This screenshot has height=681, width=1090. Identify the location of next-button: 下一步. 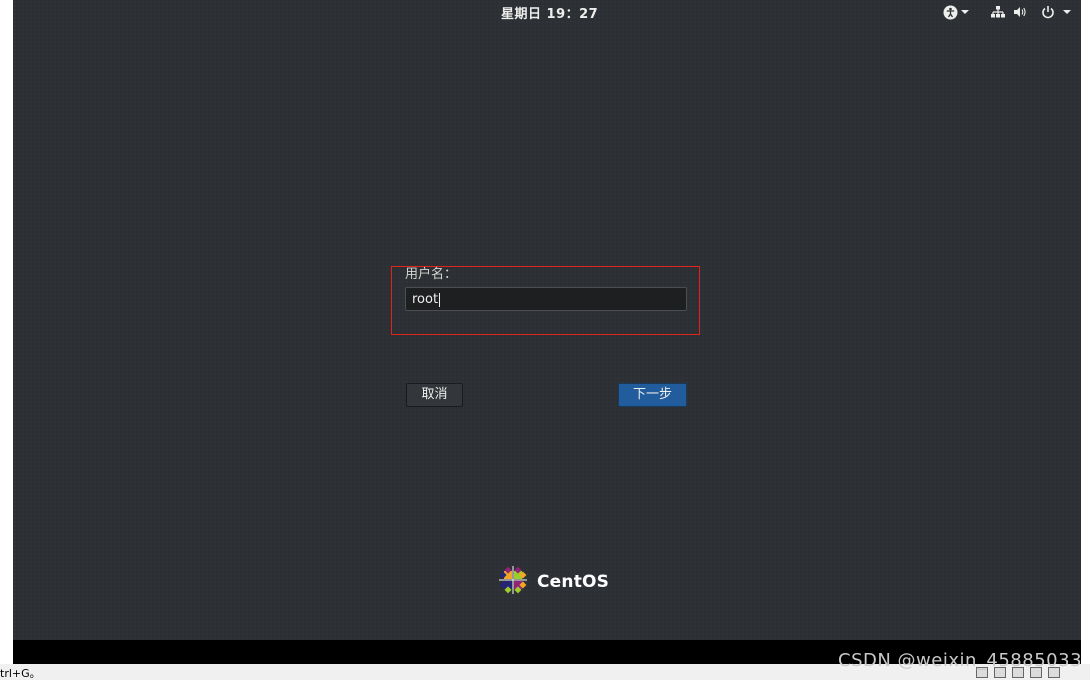
(652, 395).